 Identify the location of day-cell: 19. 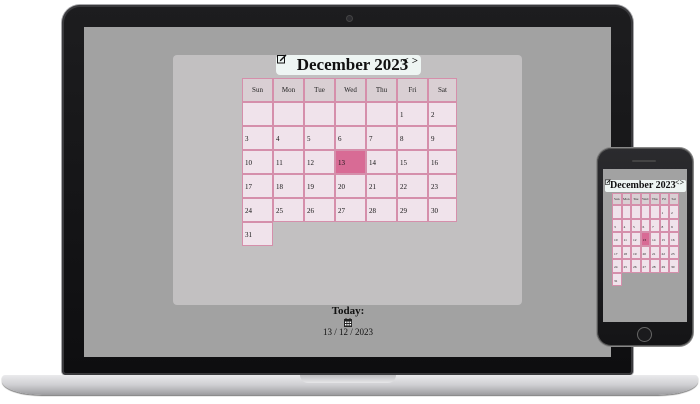
(319, 186).